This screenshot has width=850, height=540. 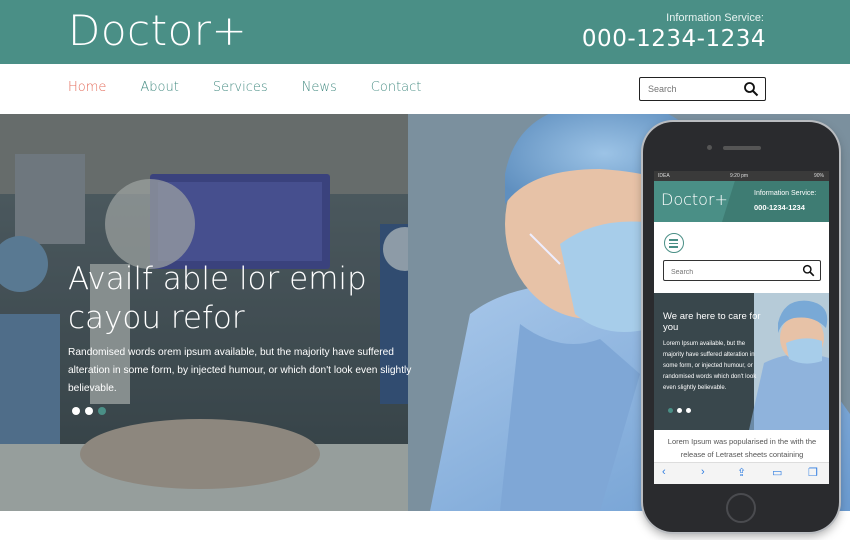 What do you see at coordinates (751, 89) in the screenshot?
I see `search-icon` at bounding box center [751, 89].